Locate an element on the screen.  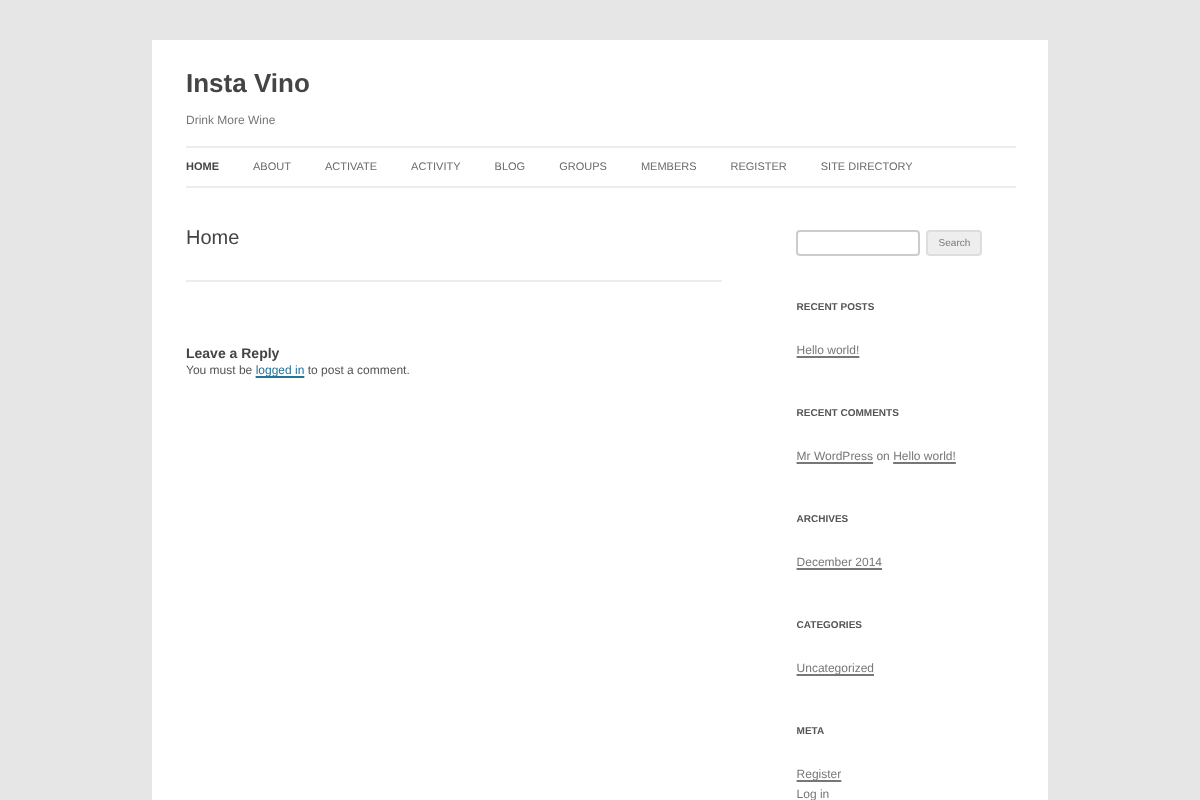
page-title: Home is located at coordinates (214, 240).